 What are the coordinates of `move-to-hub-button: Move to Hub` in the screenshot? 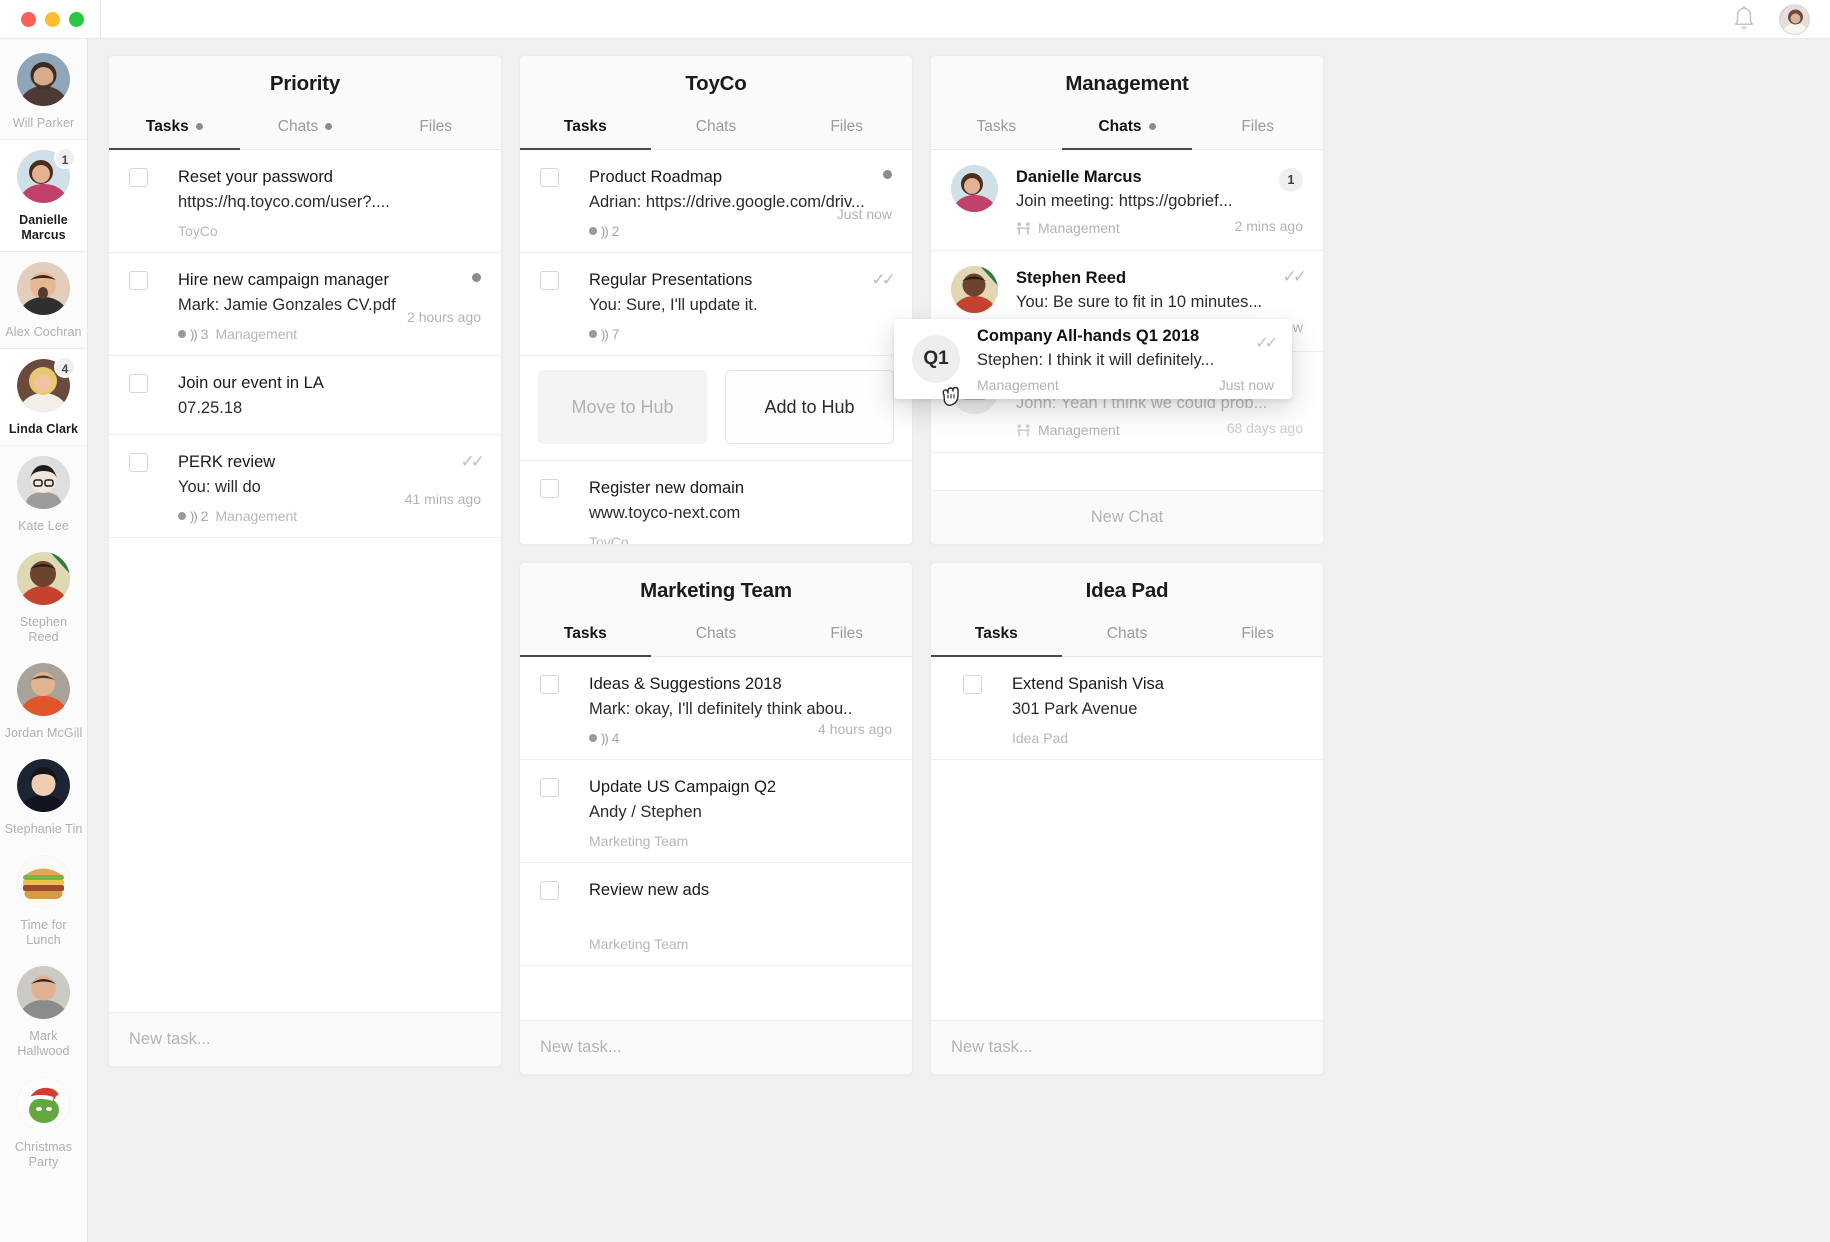 It's located at (622, 407).